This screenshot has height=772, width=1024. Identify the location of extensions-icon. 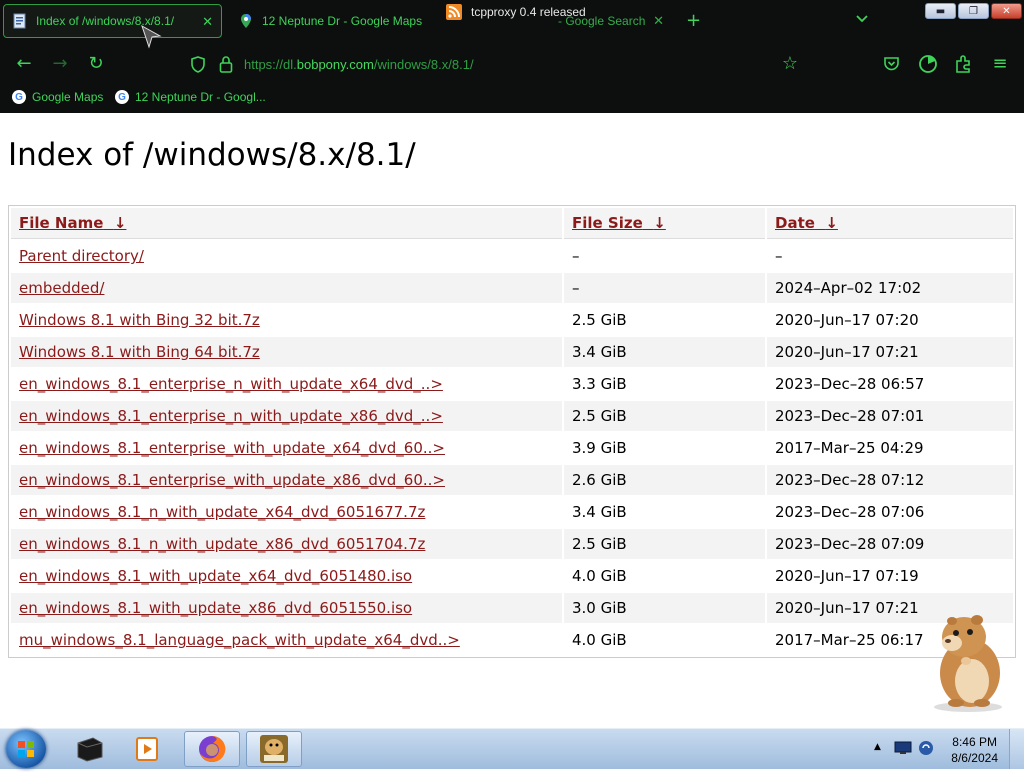
(964, 64).